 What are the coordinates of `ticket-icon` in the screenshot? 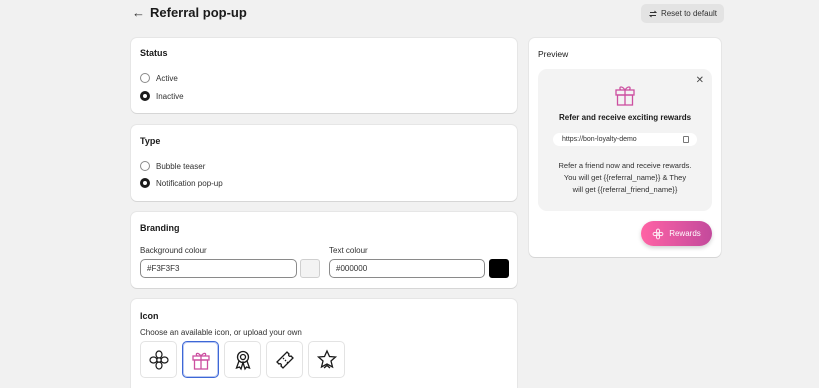 It's located at (284, 359).